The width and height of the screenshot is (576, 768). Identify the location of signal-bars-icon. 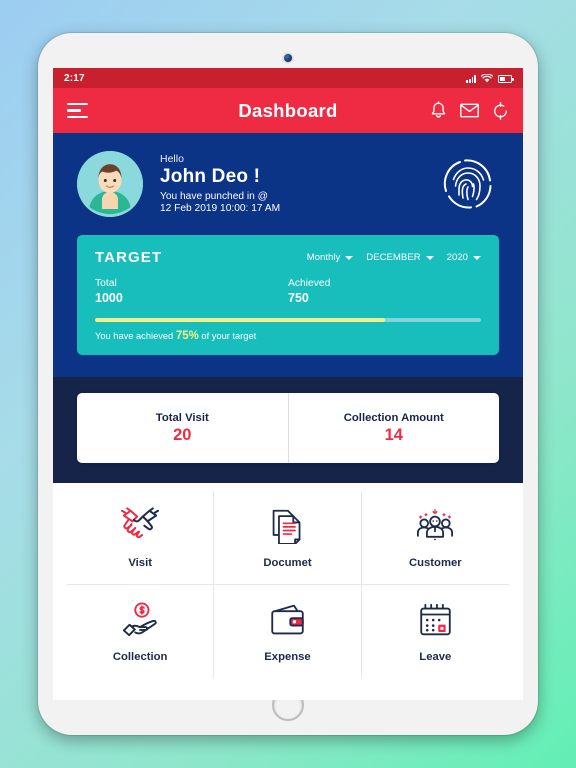
(471, 78).